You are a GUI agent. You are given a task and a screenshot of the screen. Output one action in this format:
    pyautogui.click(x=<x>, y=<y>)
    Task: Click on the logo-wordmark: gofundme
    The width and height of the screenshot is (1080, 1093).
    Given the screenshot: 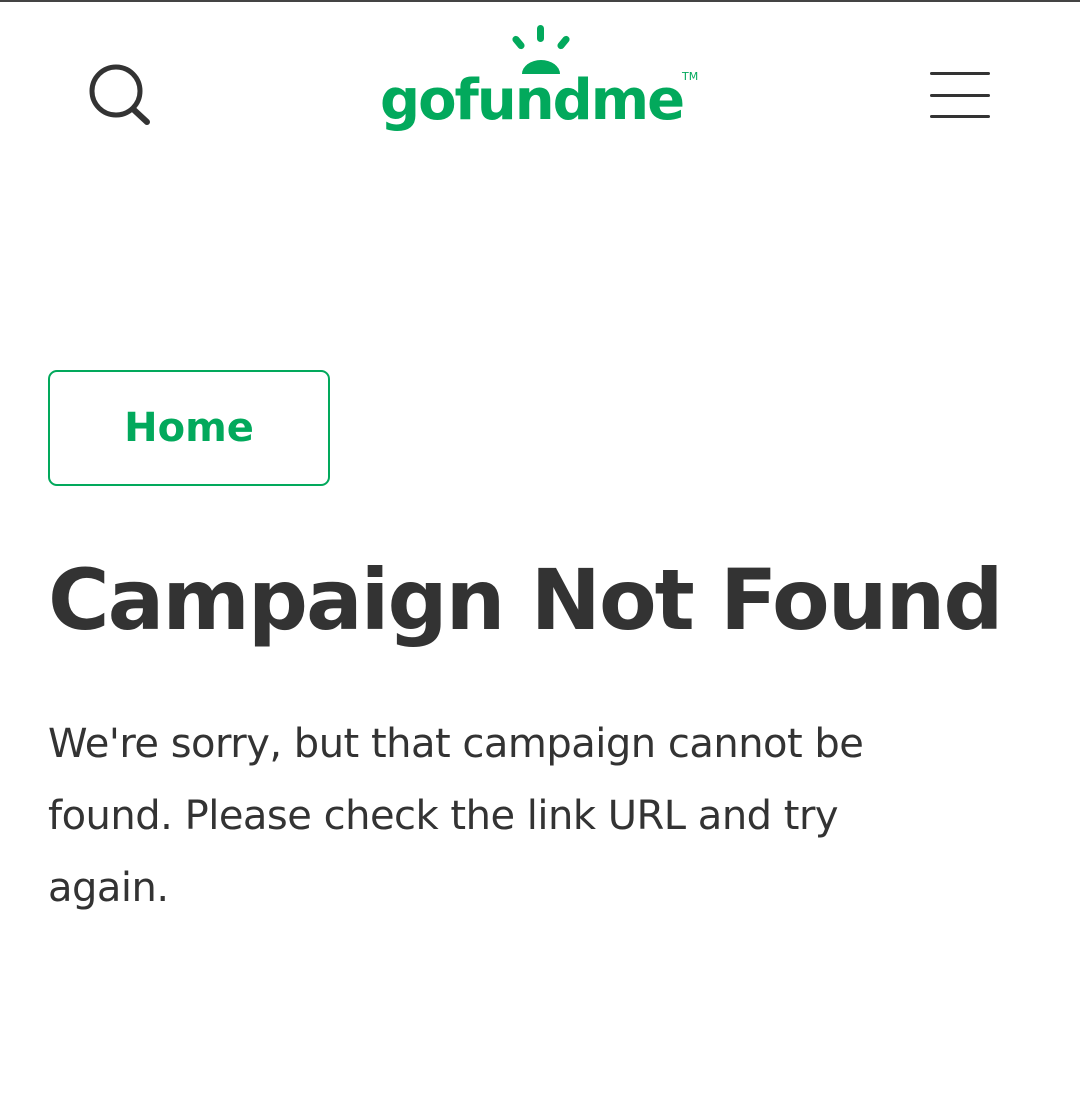 What is the action you would take?
    pyautogui.click(x=532, y=100)
    